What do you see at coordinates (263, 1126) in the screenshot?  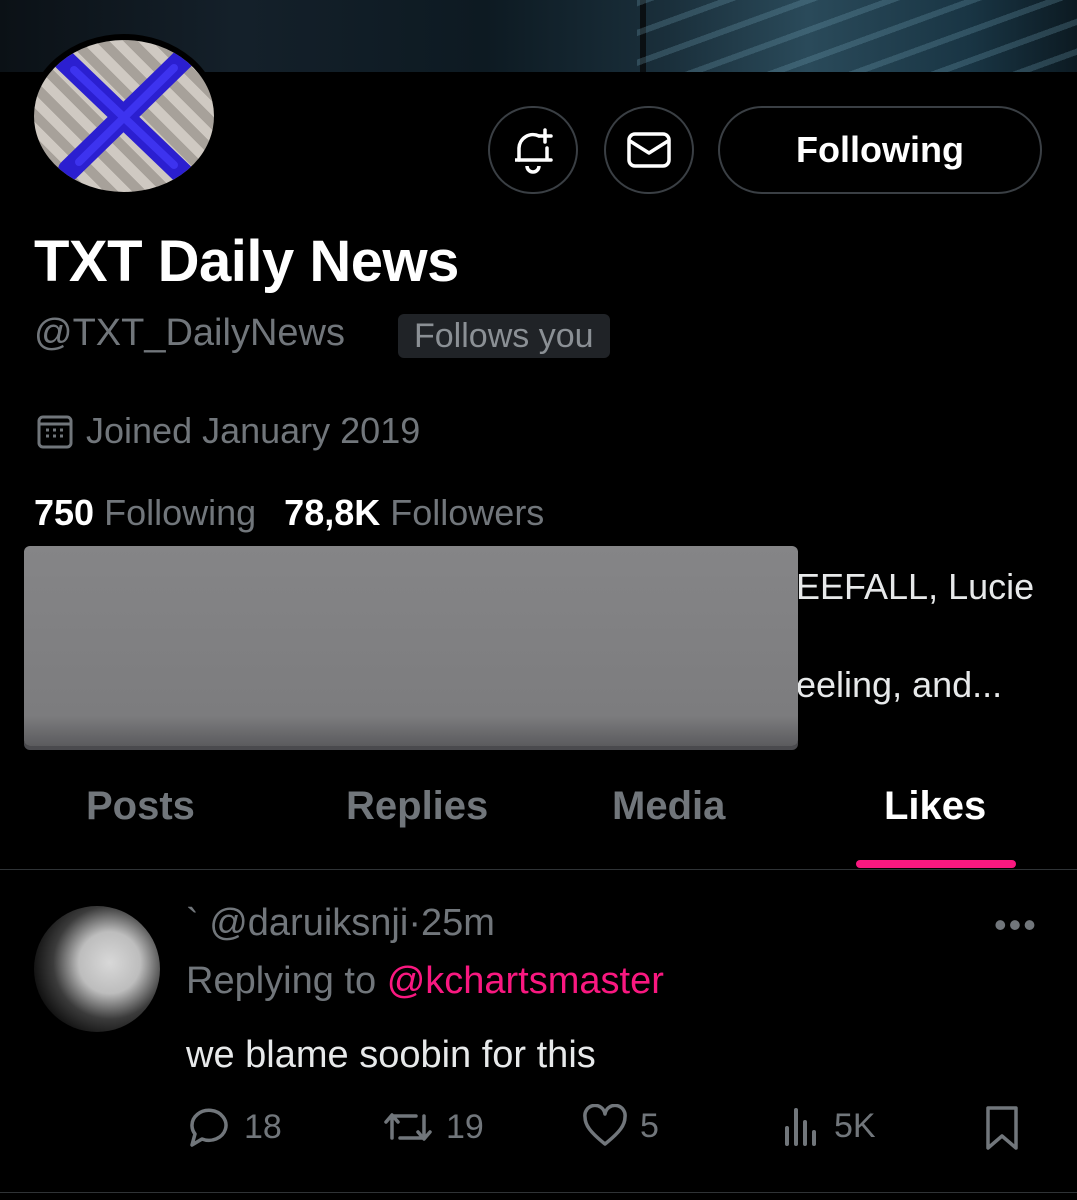 I see `reply-count: 18` at bounding box center [263, 1126].